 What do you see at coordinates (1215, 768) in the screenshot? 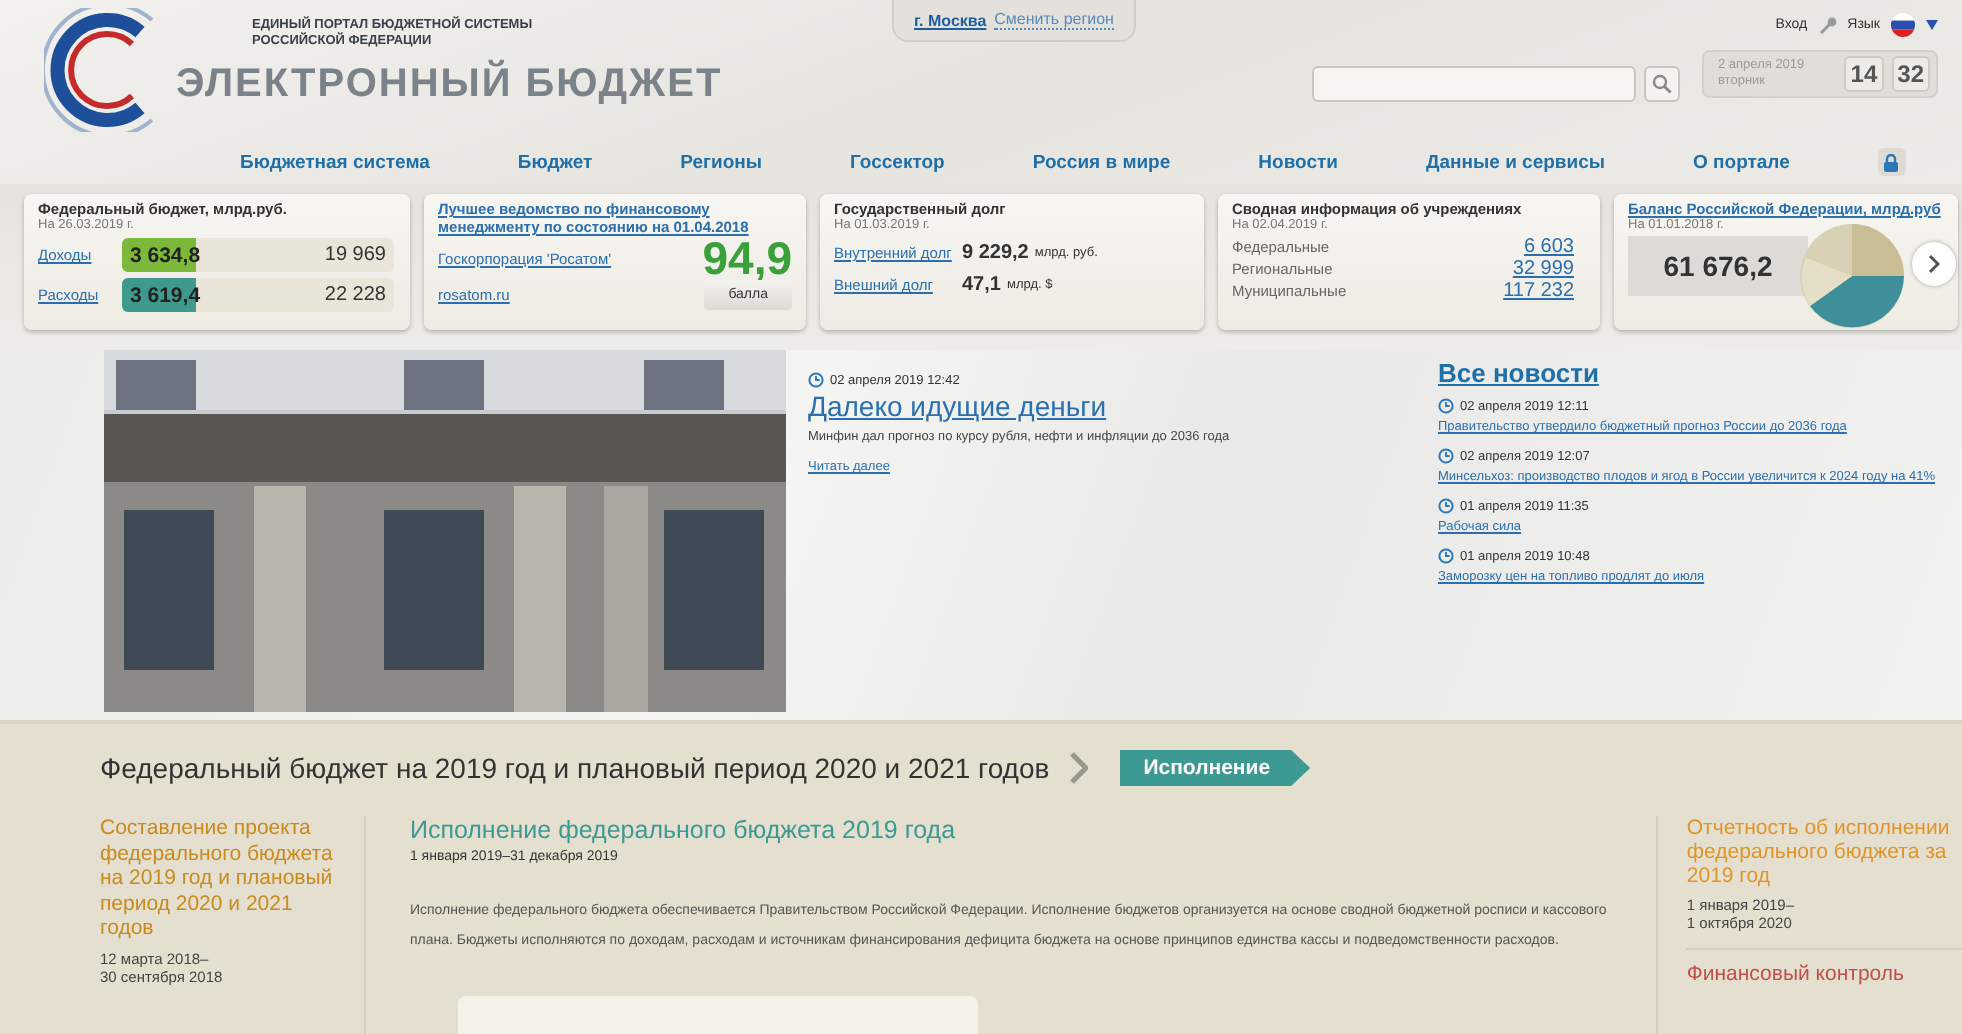
I see `stage-tag: Исполнение` at bounding box center [1215, 768].